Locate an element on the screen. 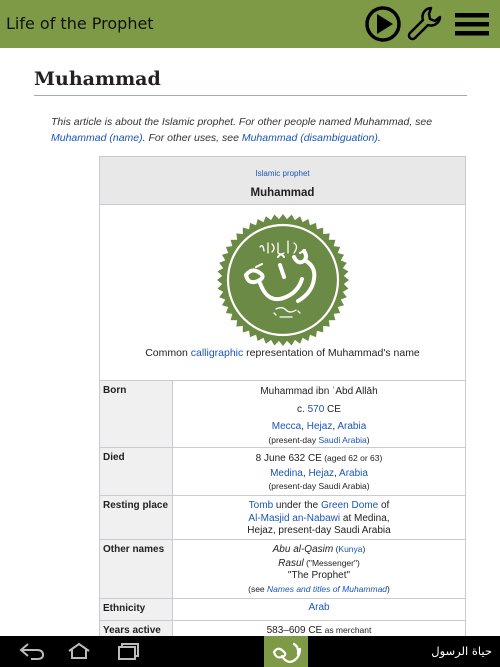 The width and height of the screenshot is (500, 667). menu-icon is located at coordinates (472, 24).